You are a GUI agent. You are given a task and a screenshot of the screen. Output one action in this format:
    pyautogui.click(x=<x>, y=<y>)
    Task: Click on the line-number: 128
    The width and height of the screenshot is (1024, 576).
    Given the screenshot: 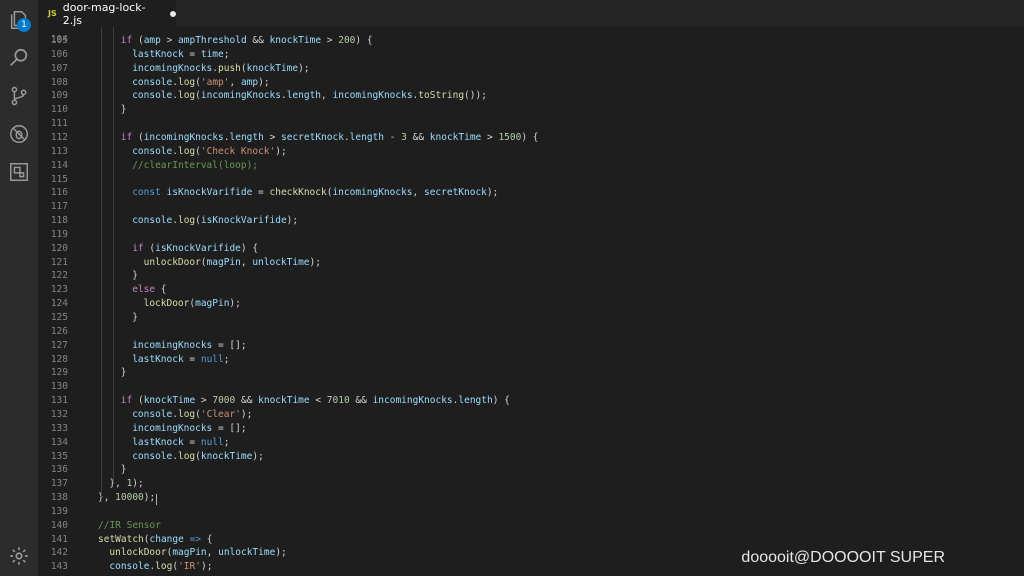 What is the action you would take?
    pyautogui.click(x=59, y=359)
    